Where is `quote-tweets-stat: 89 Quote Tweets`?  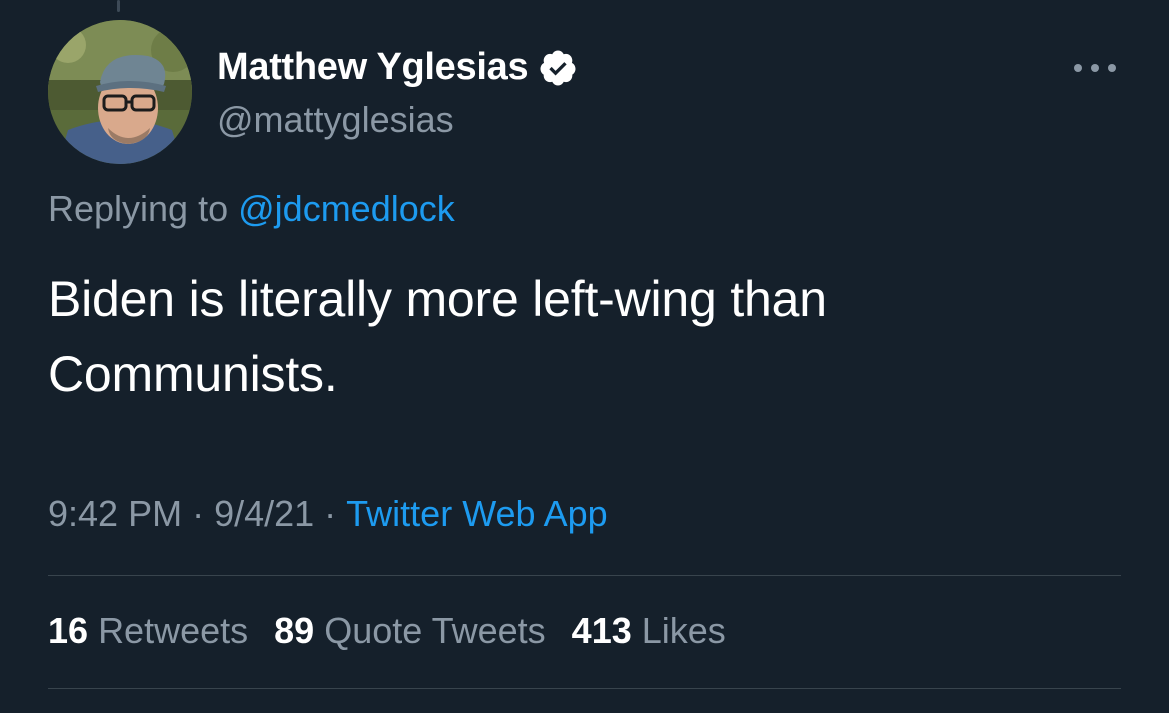 quote-tweets-stat: 89 Quote Tweets is located at coordinates (410, 631).